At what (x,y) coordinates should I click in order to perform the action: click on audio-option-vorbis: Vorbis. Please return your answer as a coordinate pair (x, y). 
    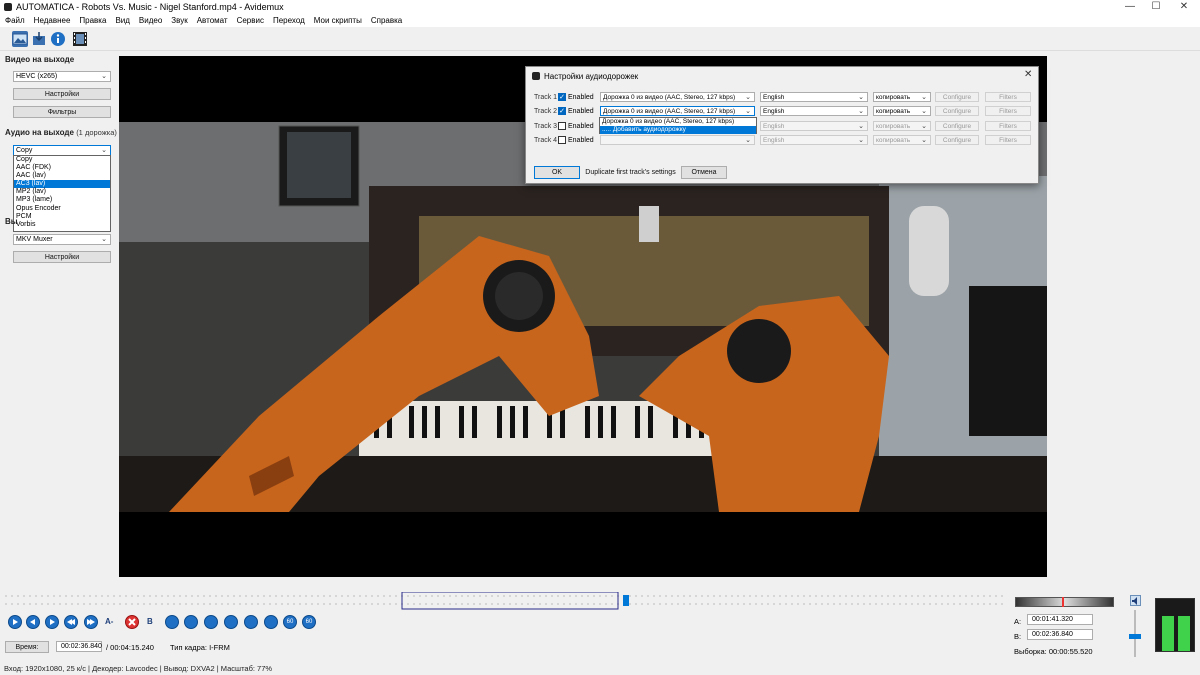
    Looking at the image, I should click on (62, 225).